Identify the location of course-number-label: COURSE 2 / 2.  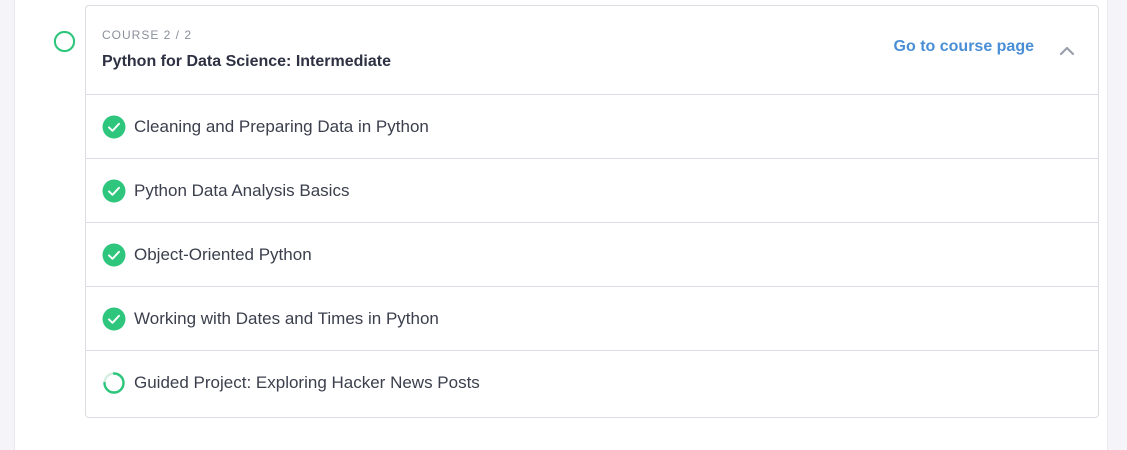
(147, 35).